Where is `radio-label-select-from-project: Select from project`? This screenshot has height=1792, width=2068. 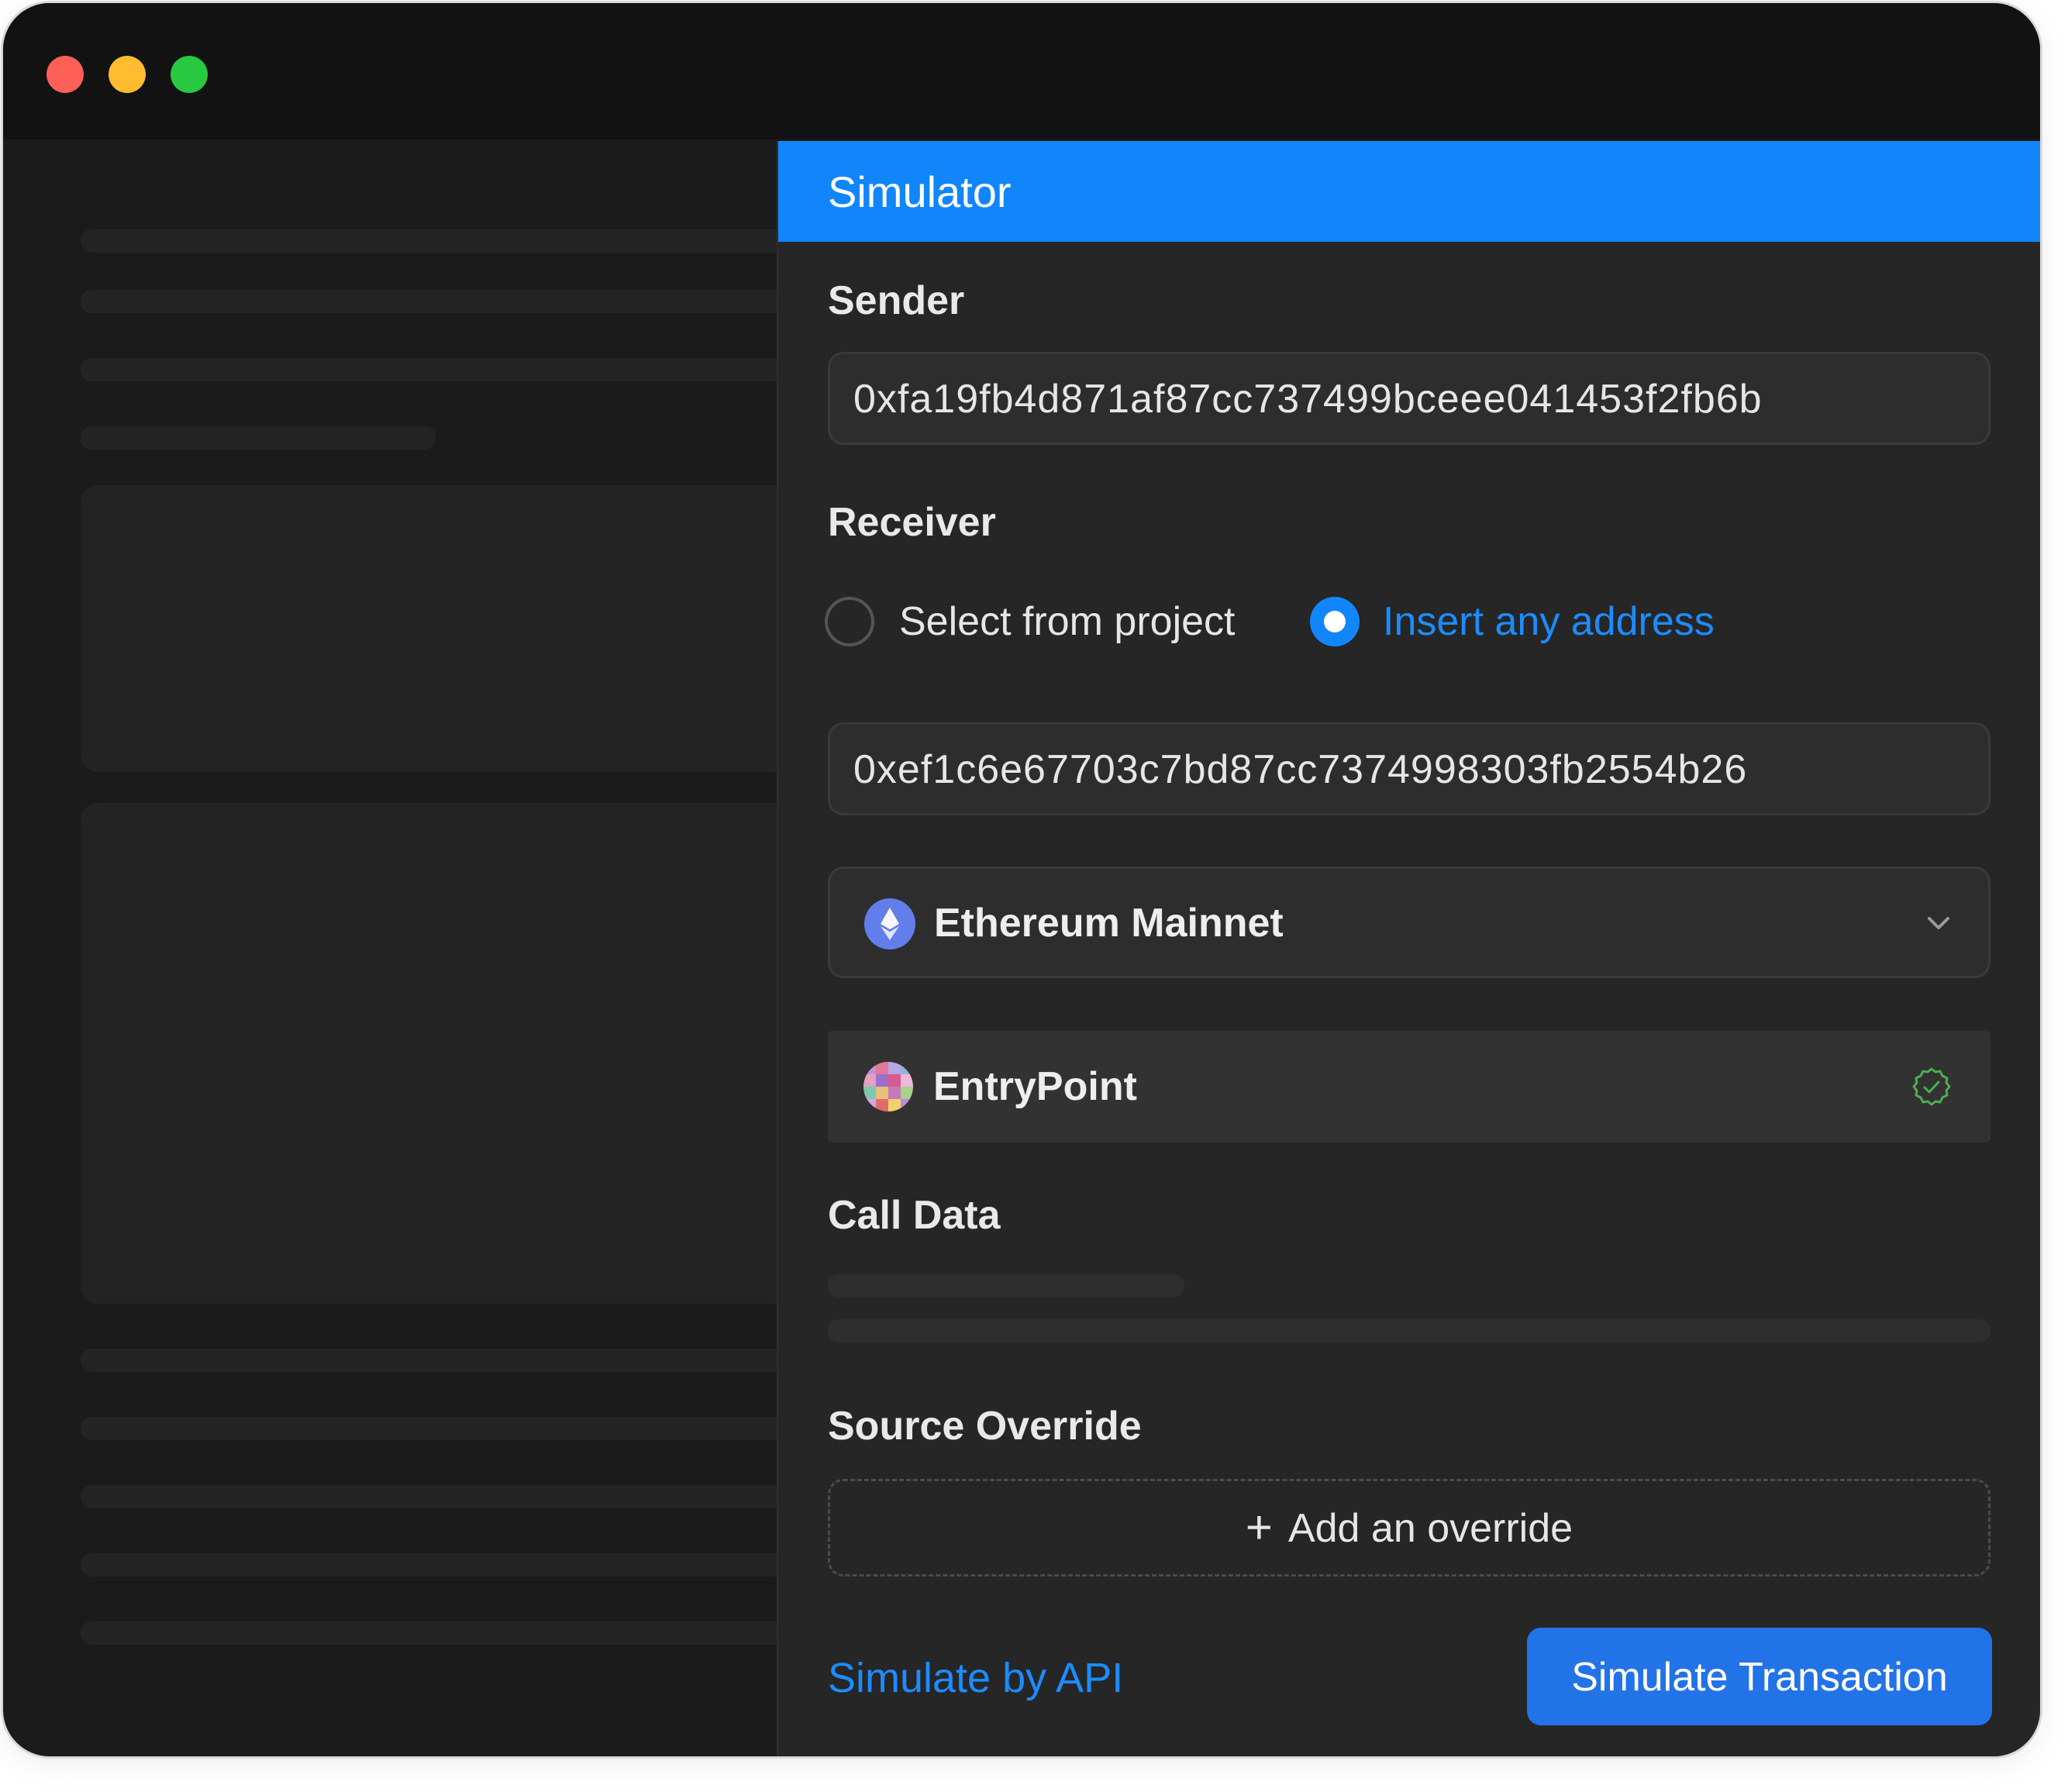 radio-label-select-from-project: Select from project is located at coordinates (1067, 621).